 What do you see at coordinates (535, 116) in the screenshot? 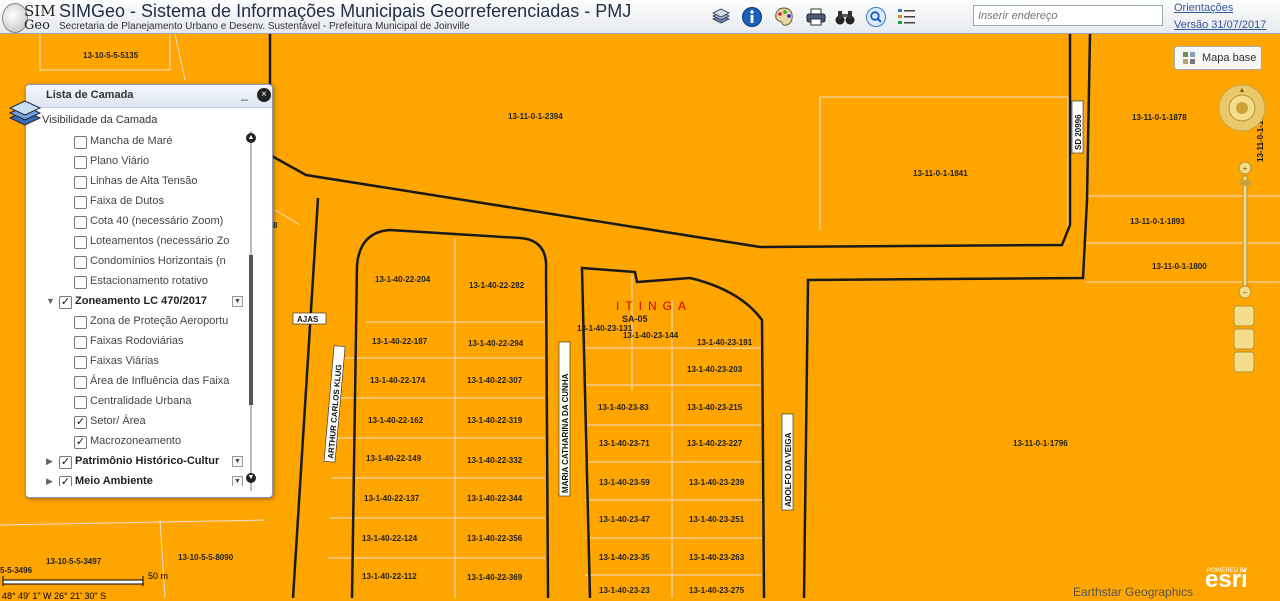
I see `lot-label: 13-11-0-1-2394` at bounding box center [535, 116].